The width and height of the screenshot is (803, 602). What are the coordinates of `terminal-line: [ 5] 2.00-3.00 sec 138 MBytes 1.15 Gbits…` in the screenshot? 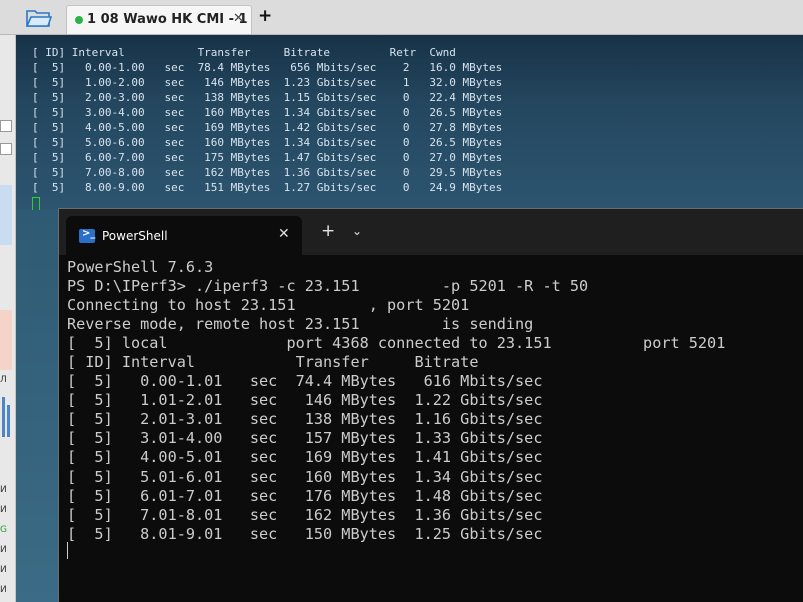 It's located at (267, 97).